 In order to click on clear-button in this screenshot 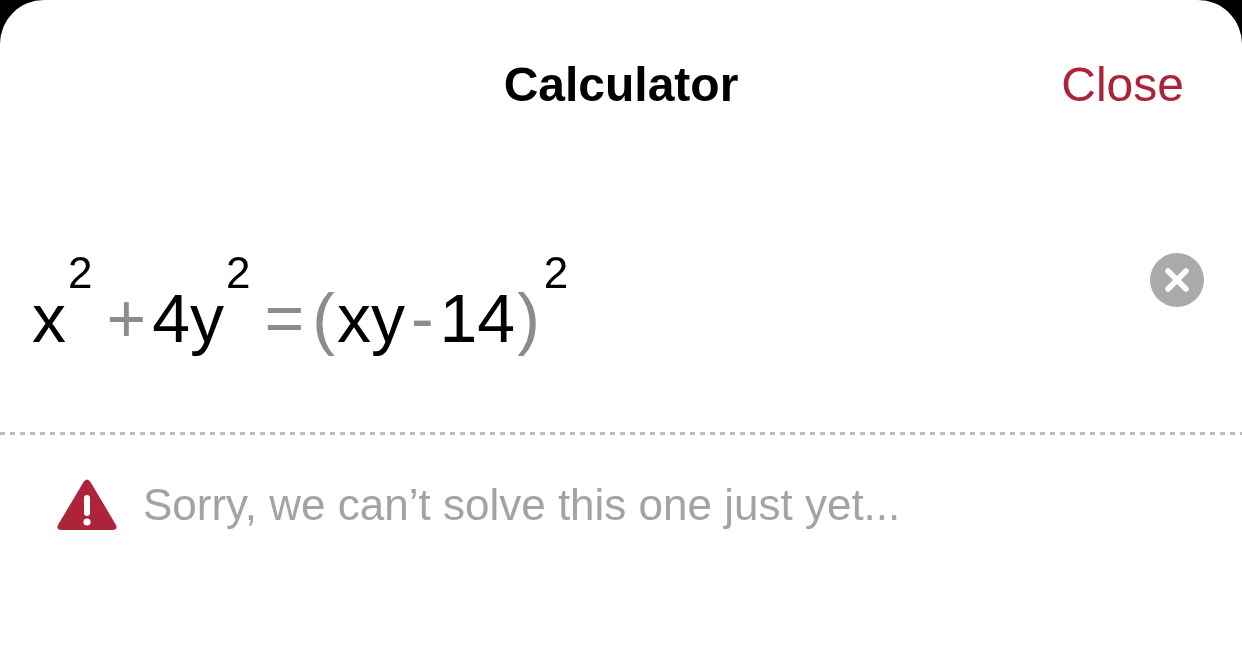, I will do `click(1177, 280)`.